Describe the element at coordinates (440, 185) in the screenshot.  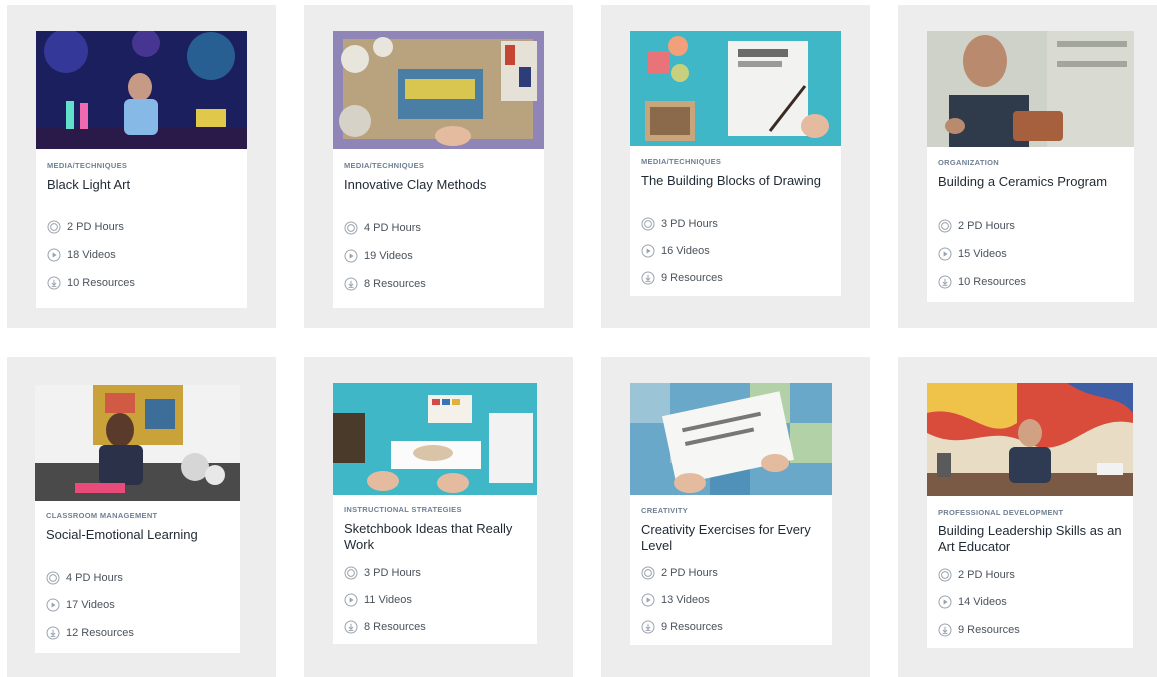
I see `course-title: Innovative Clay Methods` at that location.